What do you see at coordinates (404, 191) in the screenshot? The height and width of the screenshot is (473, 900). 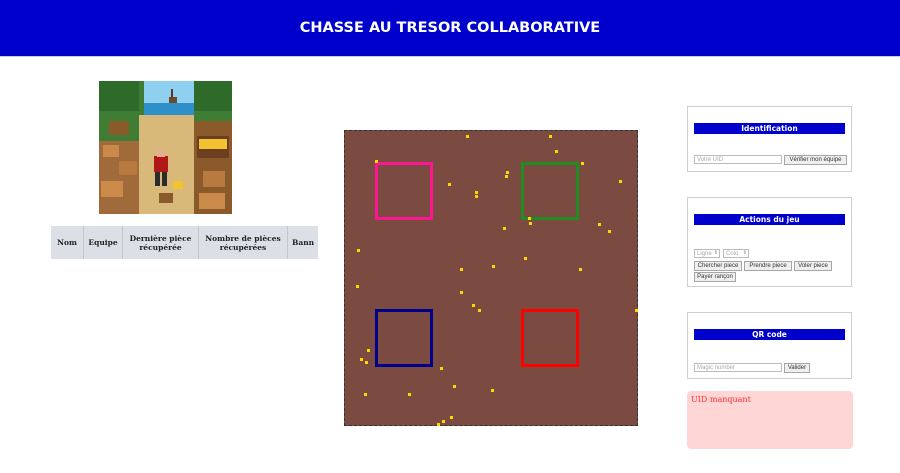 I see `pink-team-base` at bounding box center [404, 191].